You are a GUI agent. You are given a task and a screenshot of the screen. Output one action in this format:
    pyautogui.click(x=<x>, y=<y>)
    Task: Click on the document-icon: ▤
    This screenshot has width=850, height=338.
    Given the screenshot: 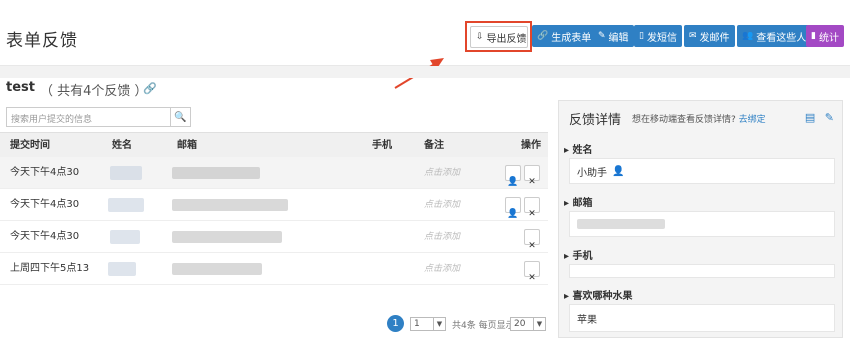 What is the action you would take?
    pyautogui.click(x=810, y=117)
    